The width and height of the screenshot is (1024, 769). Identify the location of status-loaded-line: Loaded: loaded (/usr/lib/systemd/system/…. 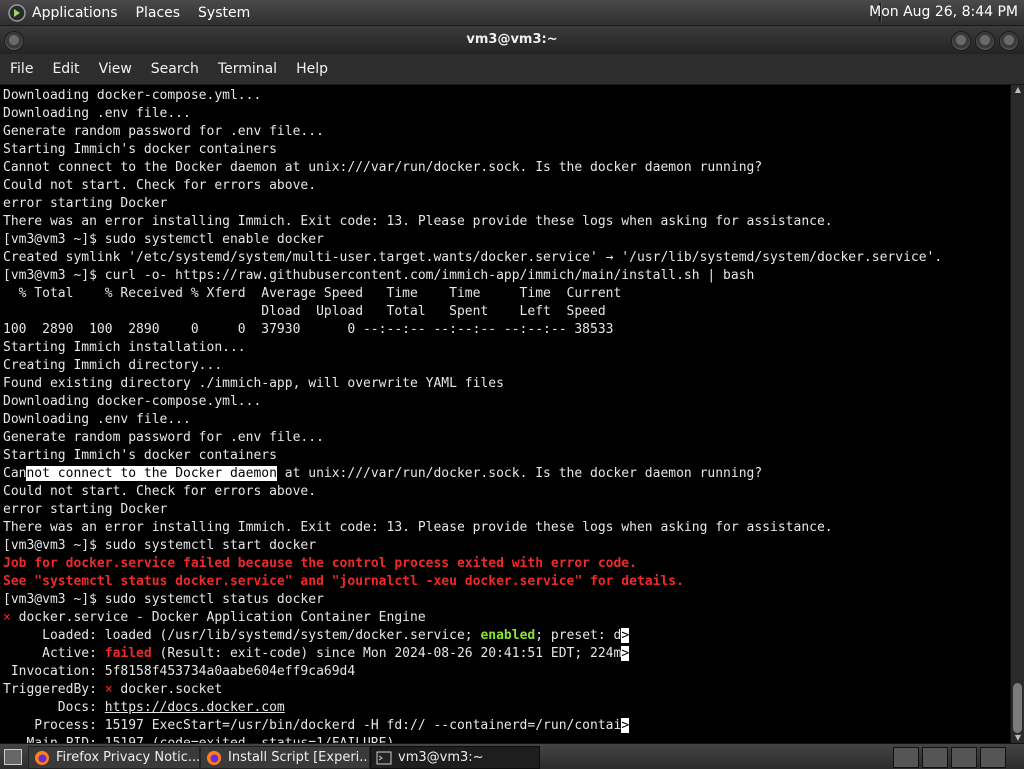
(506, 636).